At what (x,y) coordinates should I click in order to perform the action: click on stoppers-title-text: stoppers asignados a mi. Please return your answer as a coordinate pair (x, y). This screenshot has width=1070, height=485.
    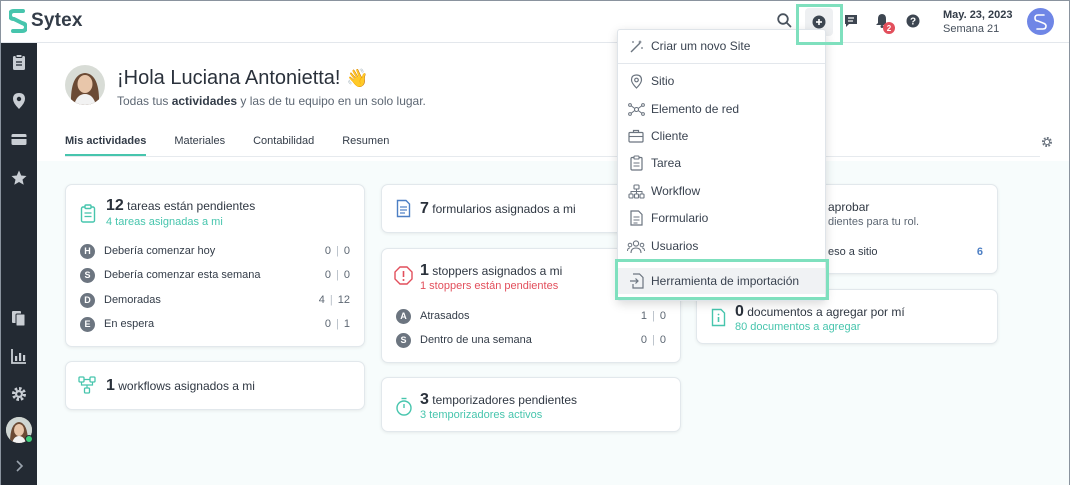
    Looking at the image, I should click on (497, 271).